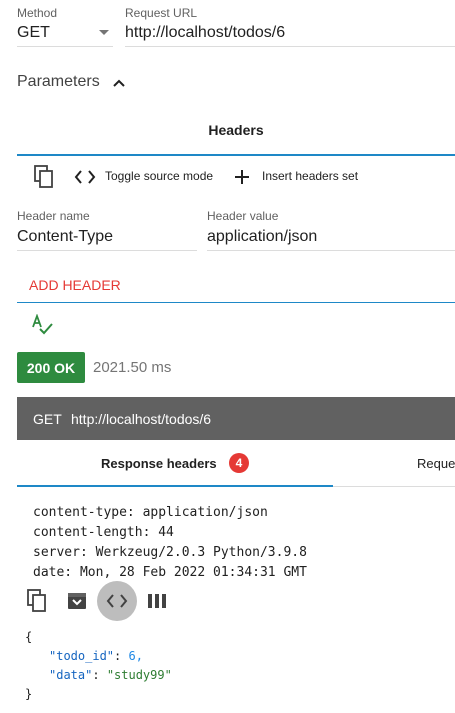  Describe the element at coordinates (51, 367) in the screenshot. I see `status-badge: 200 OK` at that location.